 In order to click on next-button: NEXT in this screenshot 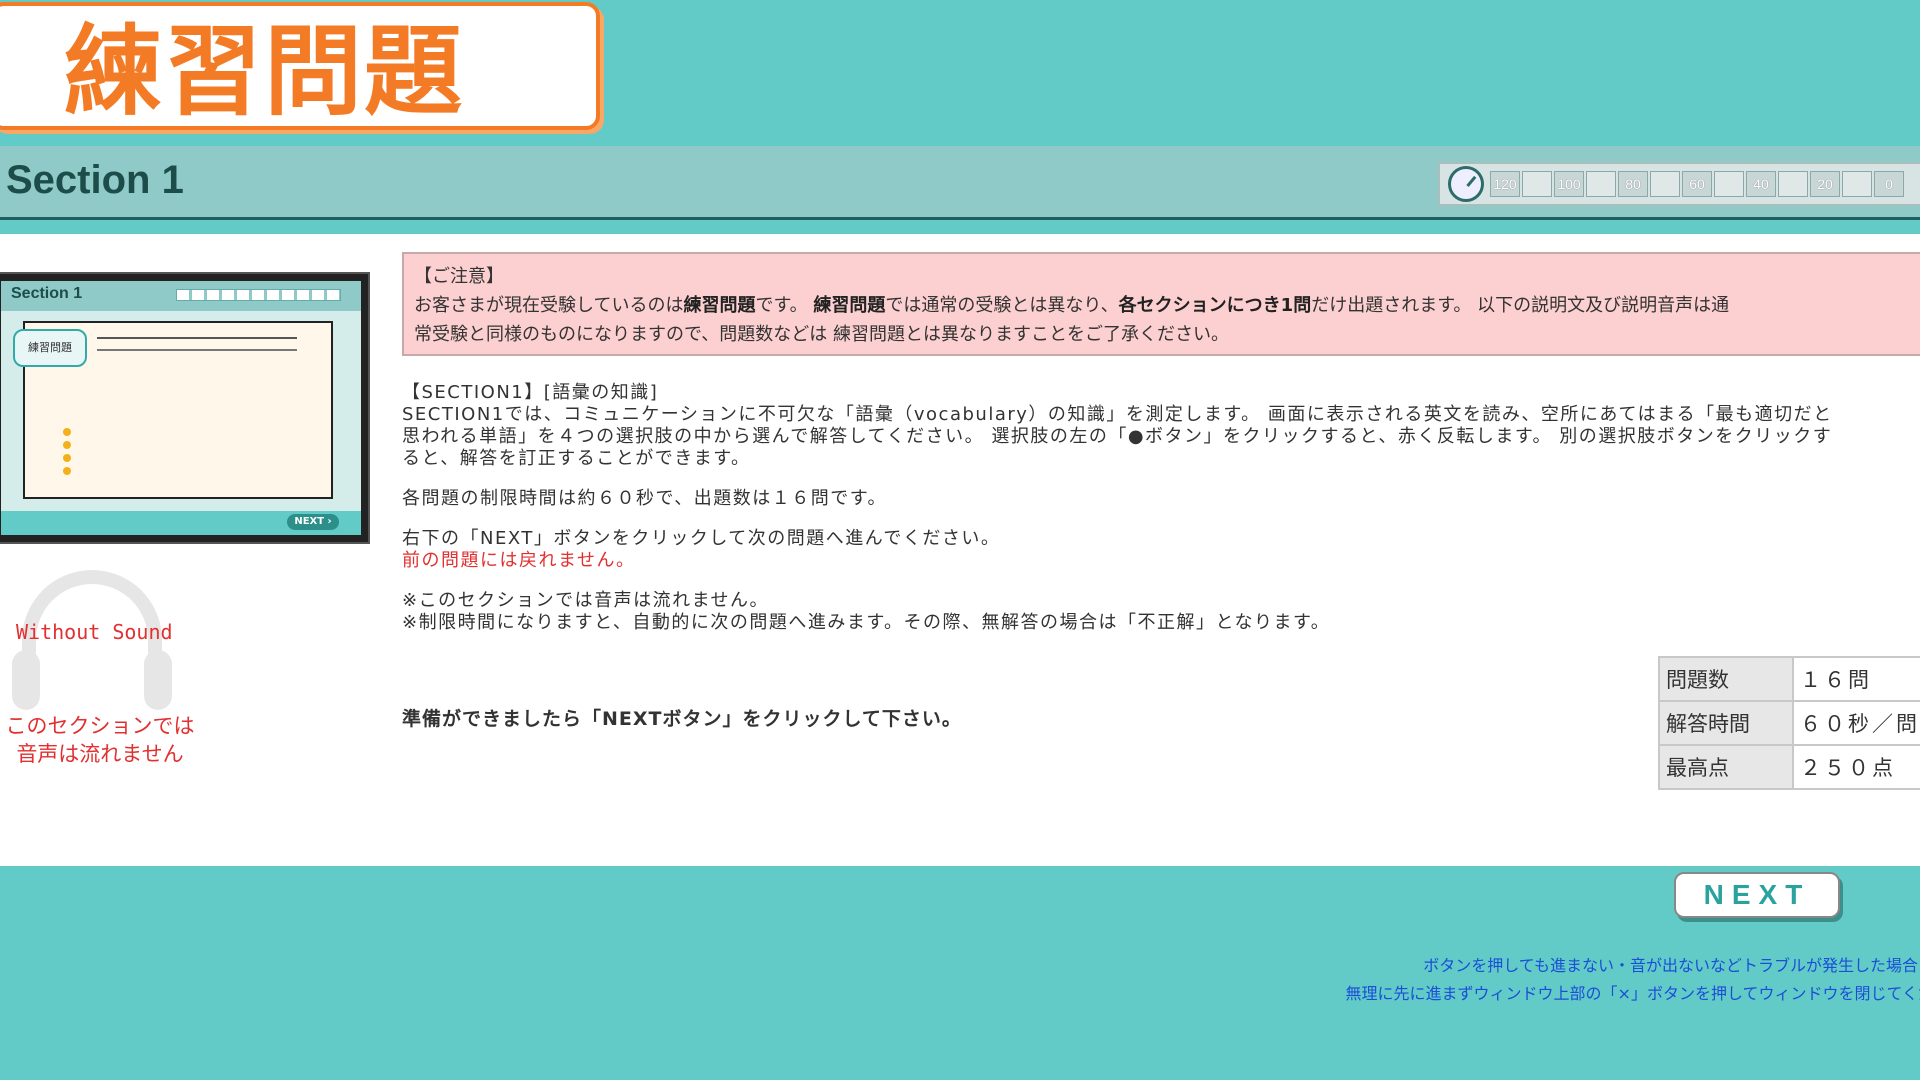, I will do `click(1757, 895)`.